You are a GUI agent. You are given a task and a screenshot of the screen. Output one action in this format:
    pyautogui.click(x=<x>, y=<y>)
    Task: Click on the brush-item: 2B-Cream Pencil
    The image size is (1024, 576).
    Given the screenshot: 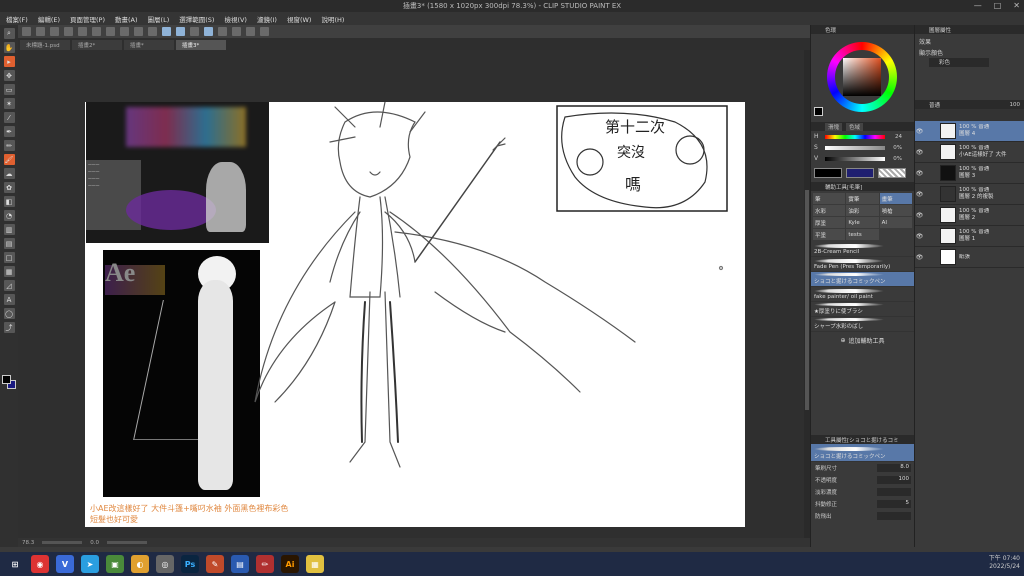 What is the action you would take?
    pyautogui.click(x=862, y=249)
    